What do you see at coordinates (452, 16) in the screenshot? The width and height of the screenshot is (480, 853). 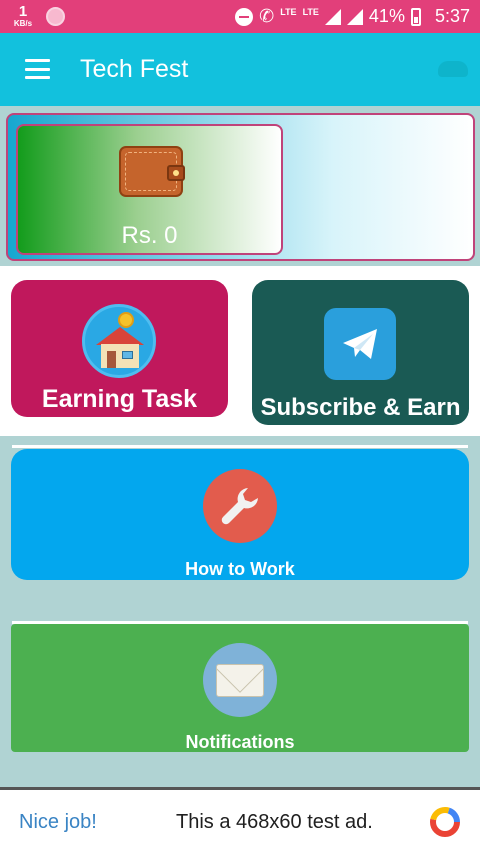 I see `clock: 5:37` at bounding box center [452, 16].